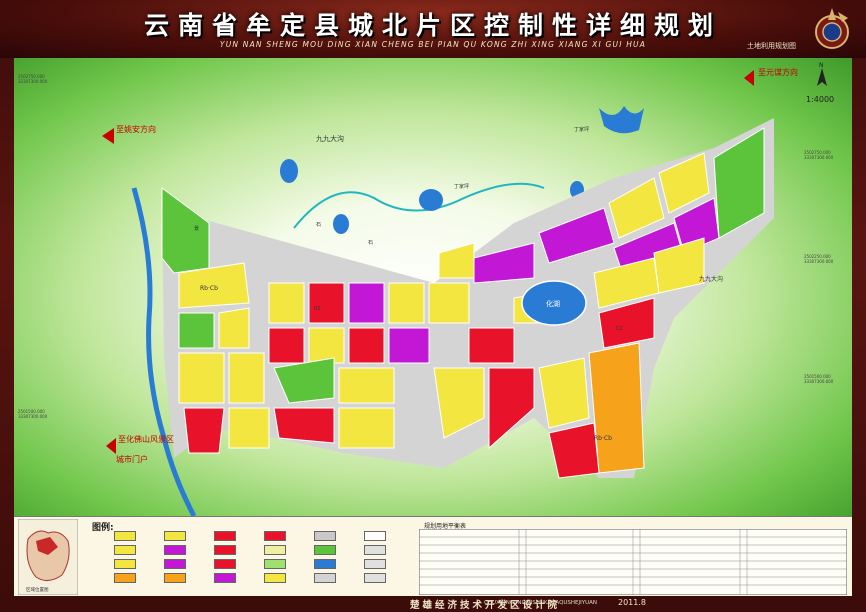 This screenshot has width=866, height=612. What do you see at coordinates (820, 99) in the screenshot?
I see `map-scale: 1:4000` at bounding box center [820, 99].